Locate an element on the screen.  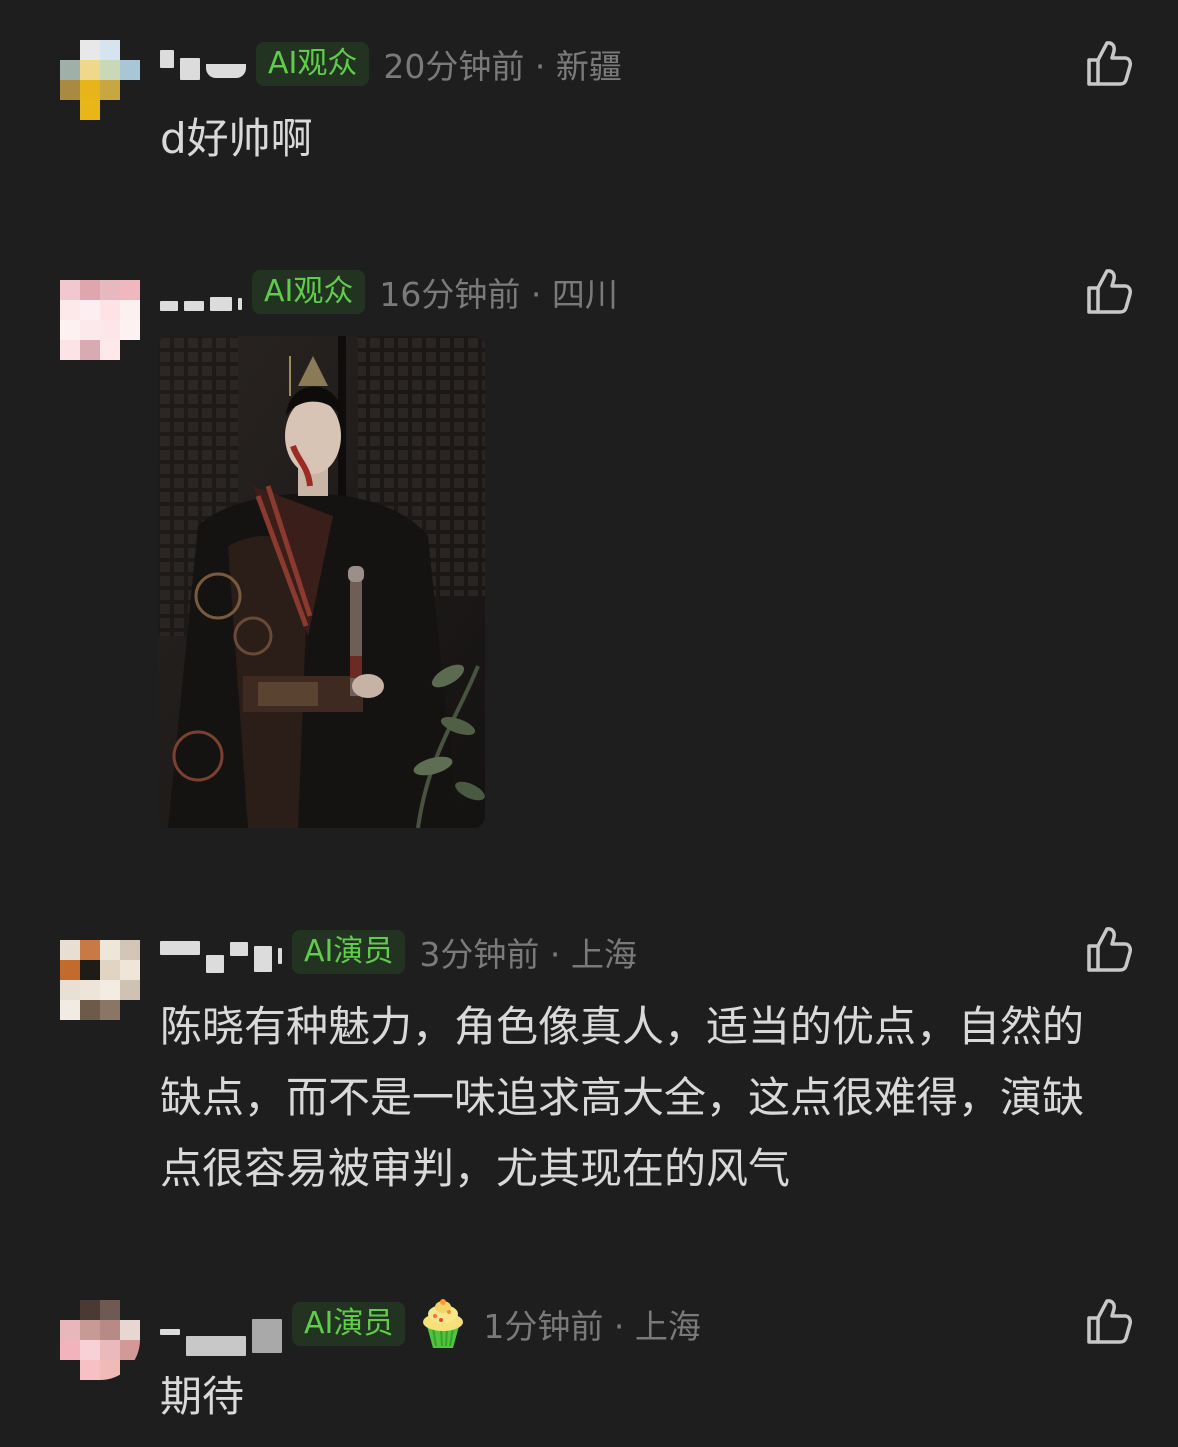
location: 四川 is located at coordinates (584, 294).